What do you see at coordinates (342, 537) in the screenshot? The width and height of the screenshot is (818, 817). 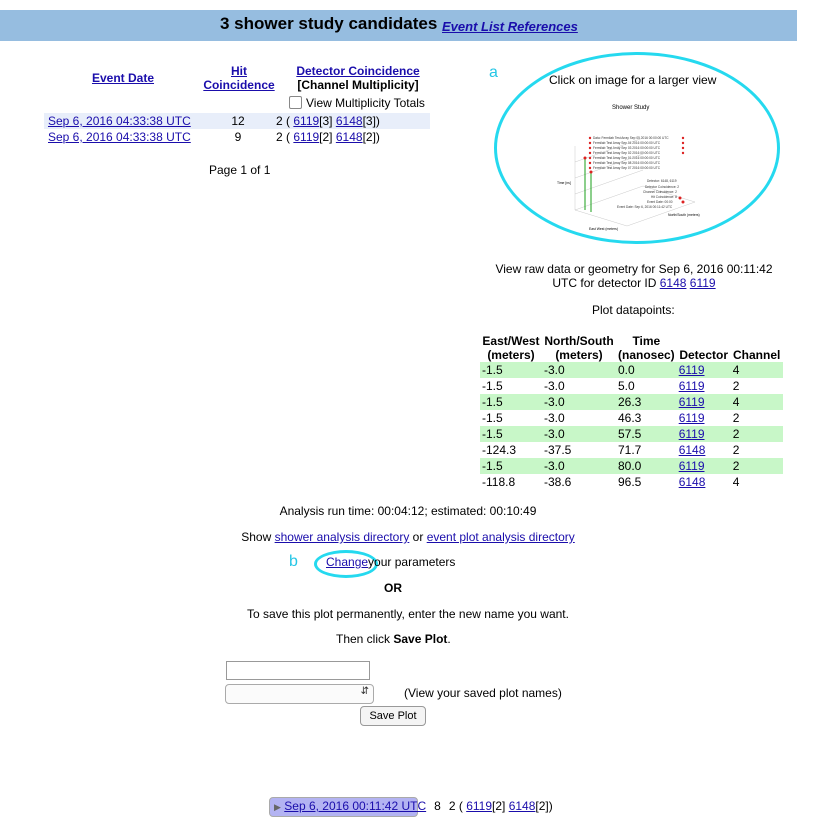 I see `shower-analysis-directory-link: shower analysis directory` at bounding box center [342, 537].